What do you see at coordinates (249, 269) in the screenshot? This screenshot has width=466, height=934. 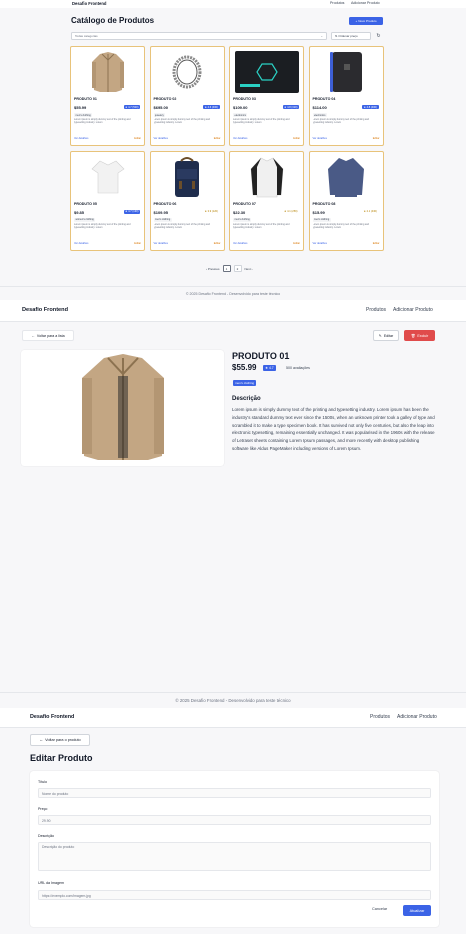 I see `next-page-button: Next ›` at bounding box center [249, 269].